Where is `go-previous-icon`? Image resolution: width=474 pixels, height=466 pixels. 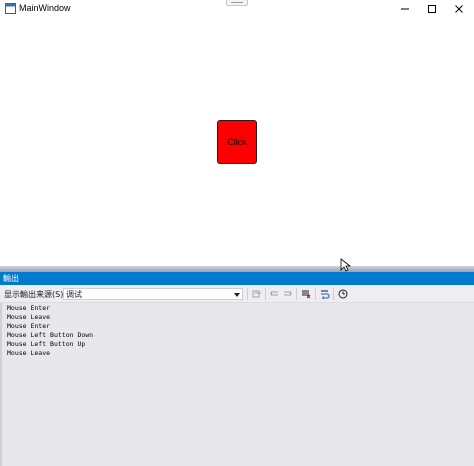
go-previous-icon is located at coordinates (274, 293).